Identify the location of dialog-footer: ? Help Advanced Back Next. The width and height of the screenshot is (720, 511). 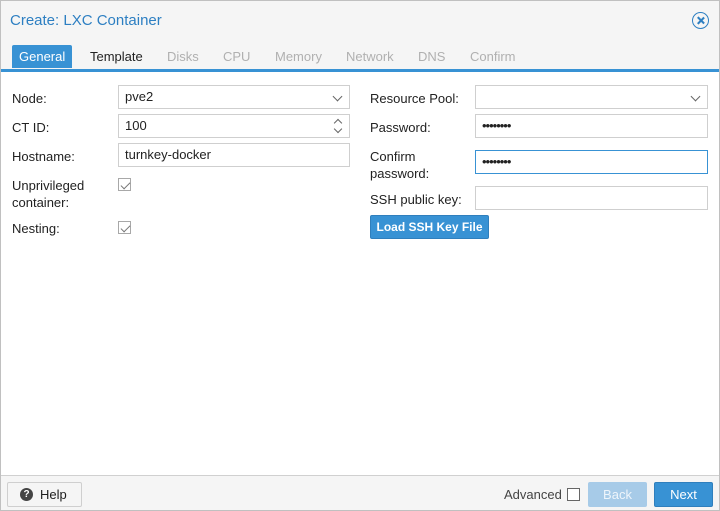
(360, 492).